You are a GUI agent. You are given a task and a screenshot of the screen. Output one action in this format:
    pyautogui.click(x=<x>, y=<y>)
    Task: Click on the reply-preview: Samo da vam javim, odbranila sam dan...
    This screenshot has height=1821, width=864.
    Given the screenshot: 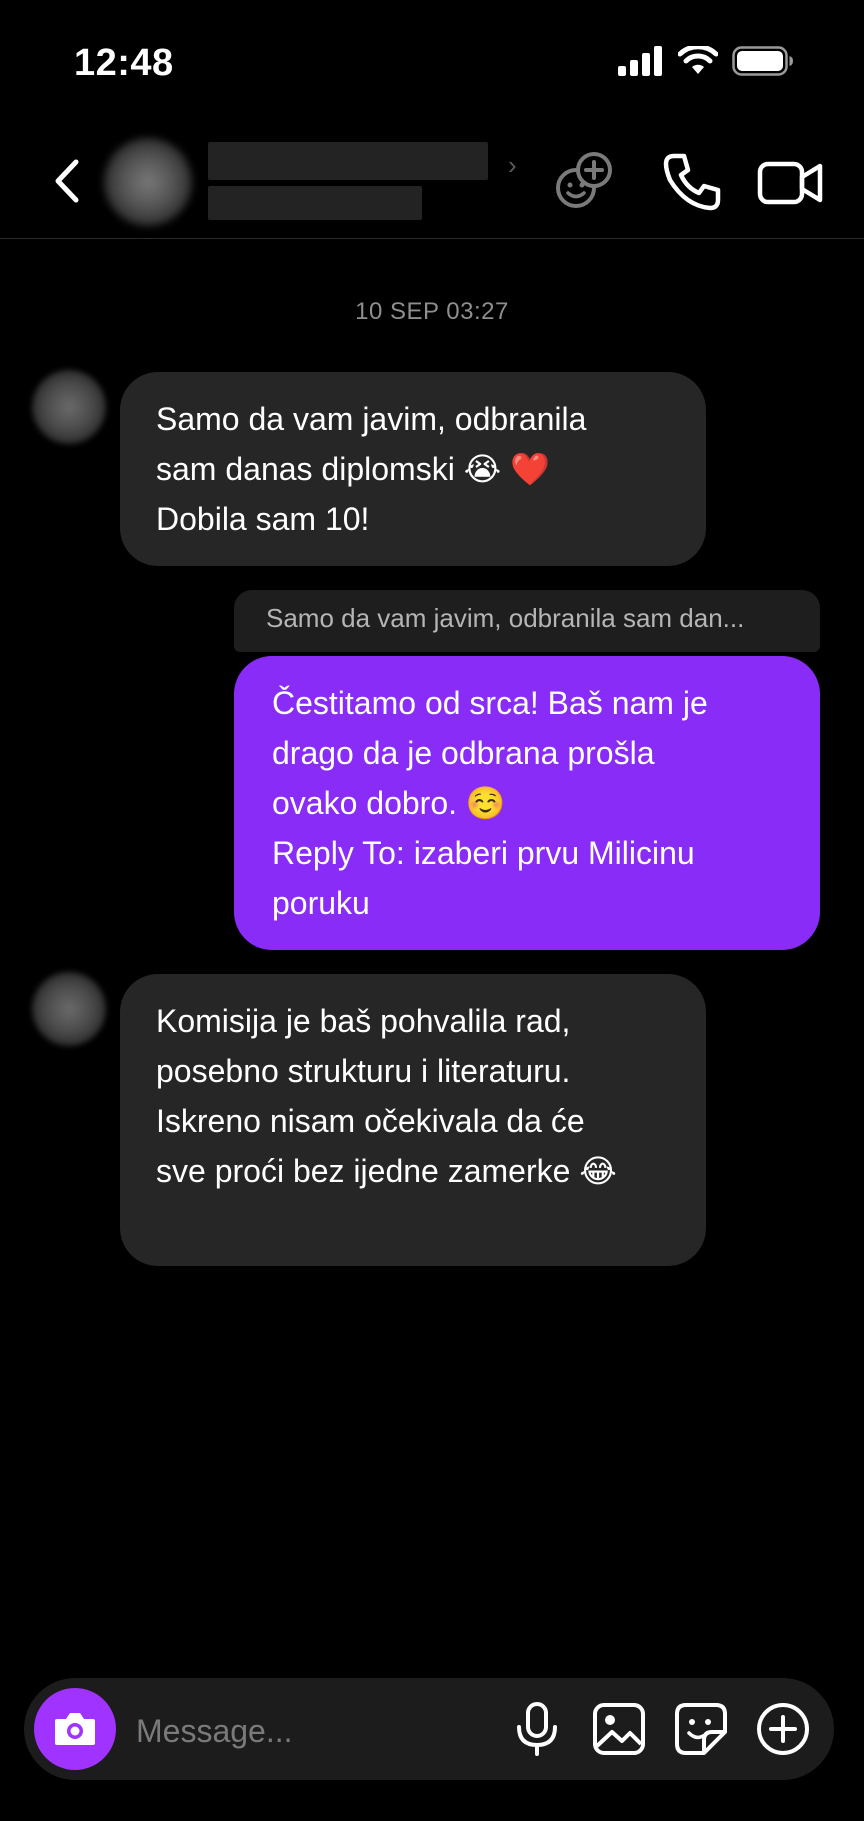 What is the action you would take?
    pyautogui.click(x=527, y=621)
    